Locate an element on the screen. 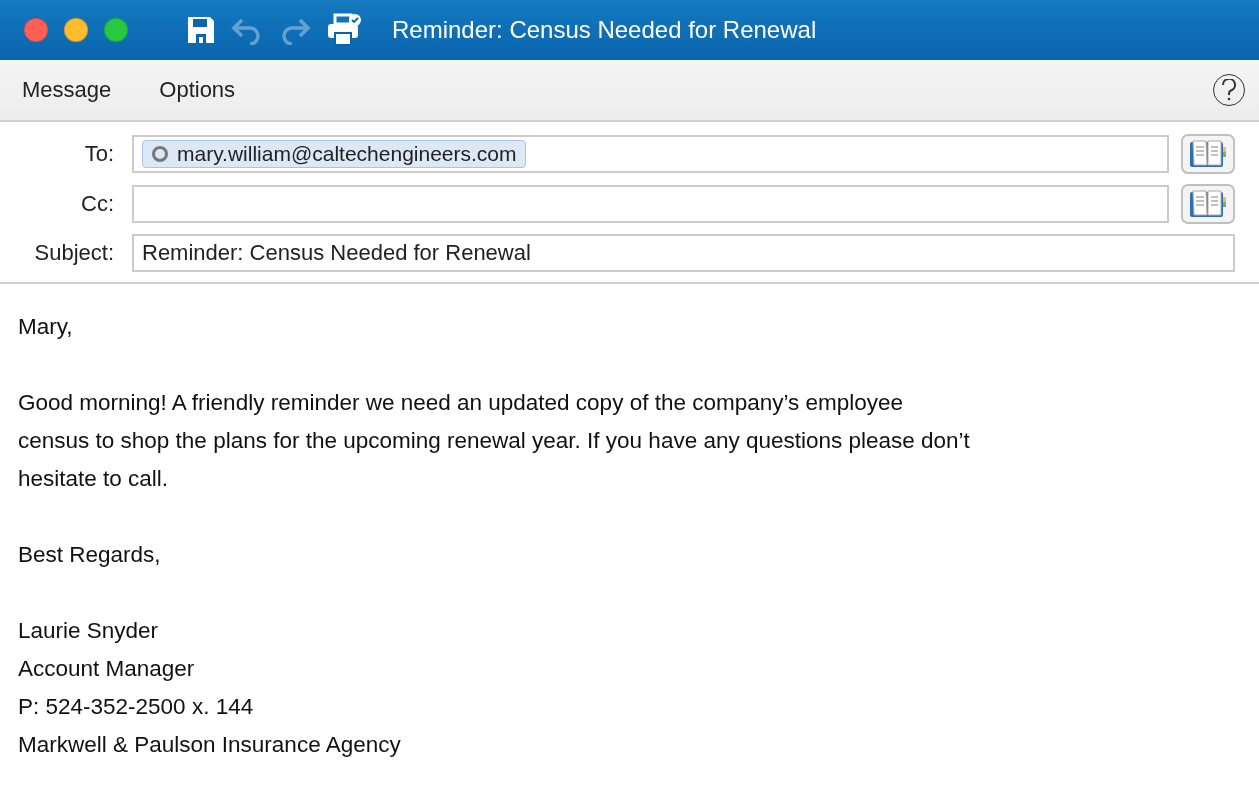 Image resolution: width=1259 pixels, height=800 pixels. save-button is located at coordinates (201, 30).